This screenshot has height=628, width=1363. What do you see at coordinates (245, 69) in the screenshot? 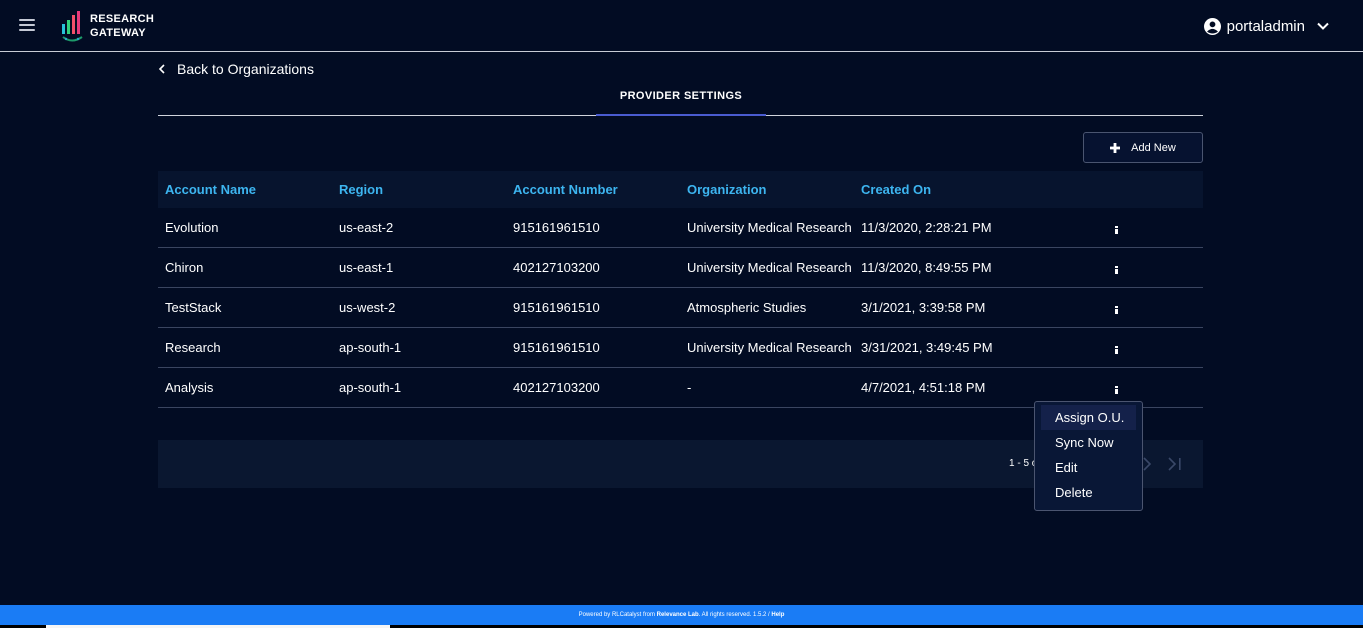
I see `back-link-label: Back to Organizations` at bounding box center [245, 69].